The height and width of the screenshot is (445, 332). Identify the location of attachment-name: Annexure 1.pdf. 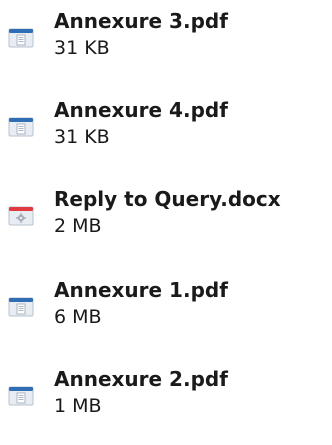
(141, 290).